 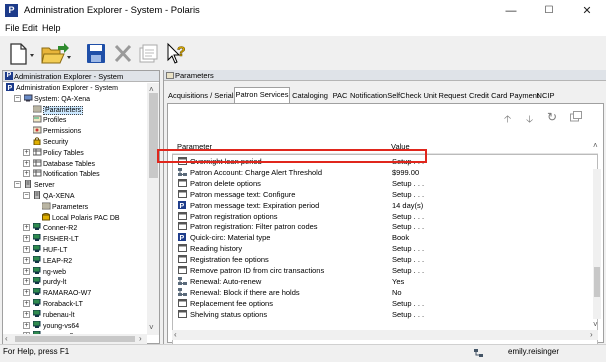 What do you see at coordinates (55, 325) in the screenshot?
I see `tree-item: young-vs64` at bounding box center [55, 325].